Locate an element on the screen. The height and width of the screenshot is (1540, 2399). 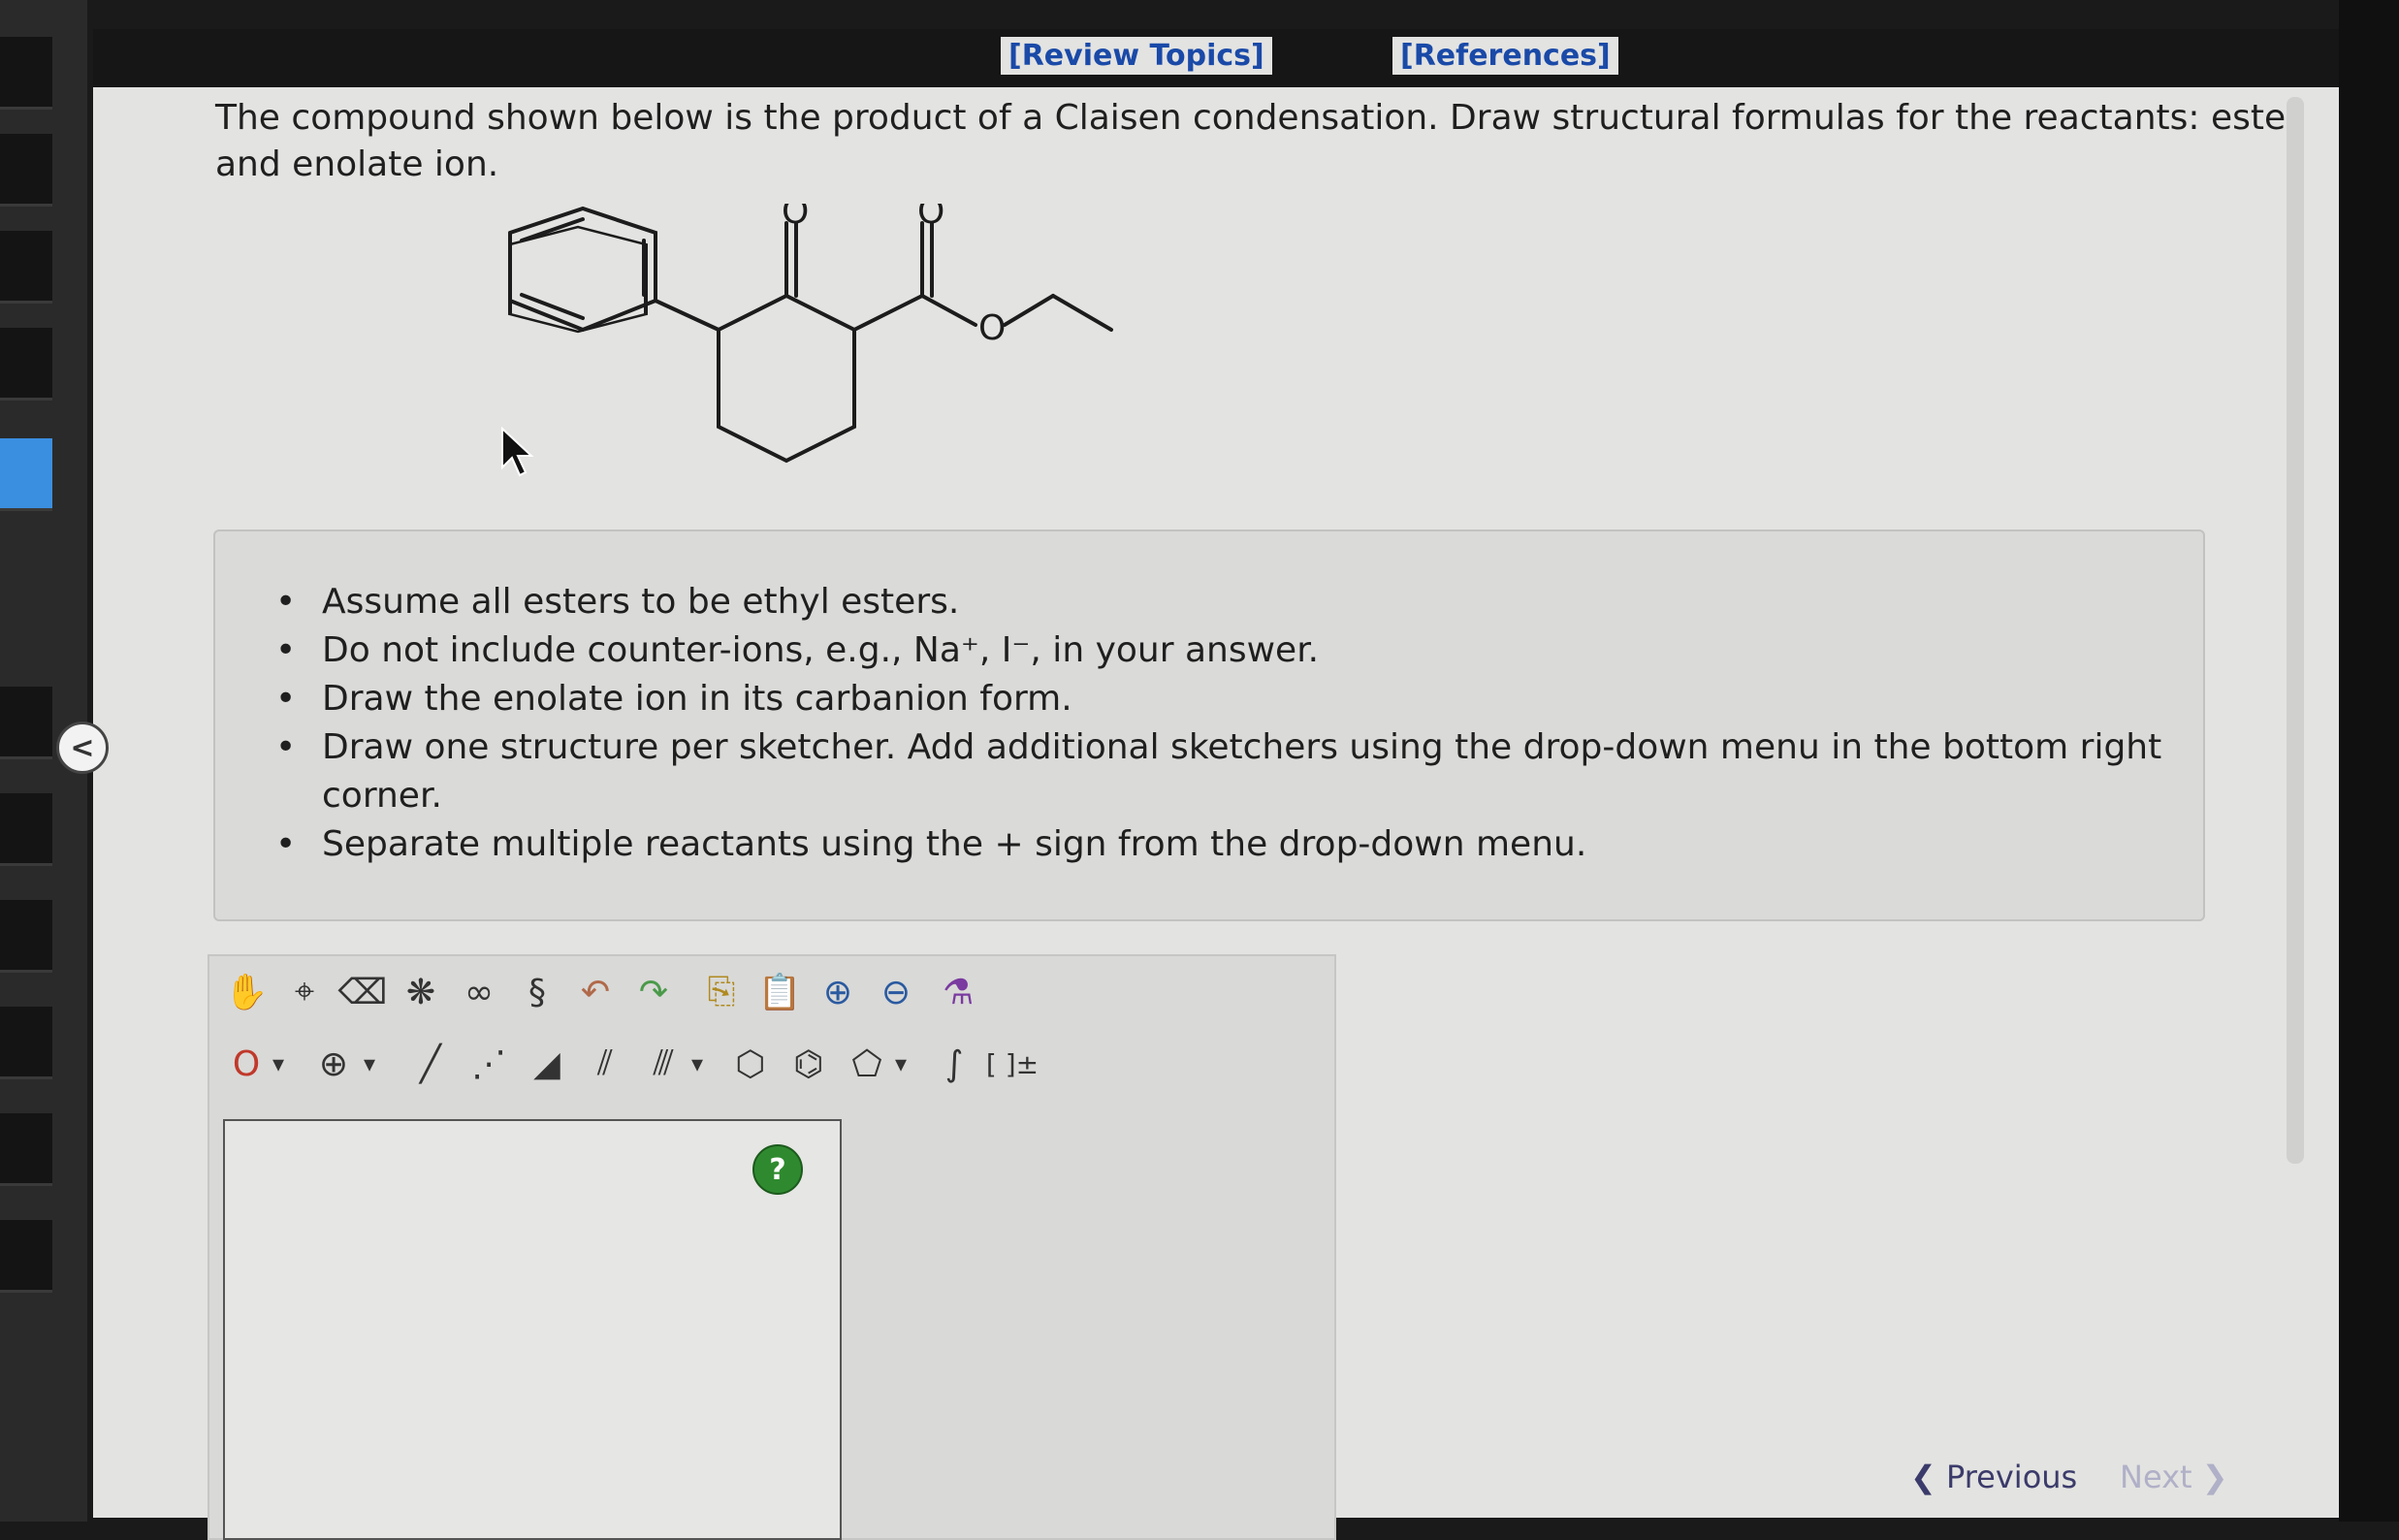
single-bond-icon: ╱ is located at coordinates (431, 1064).